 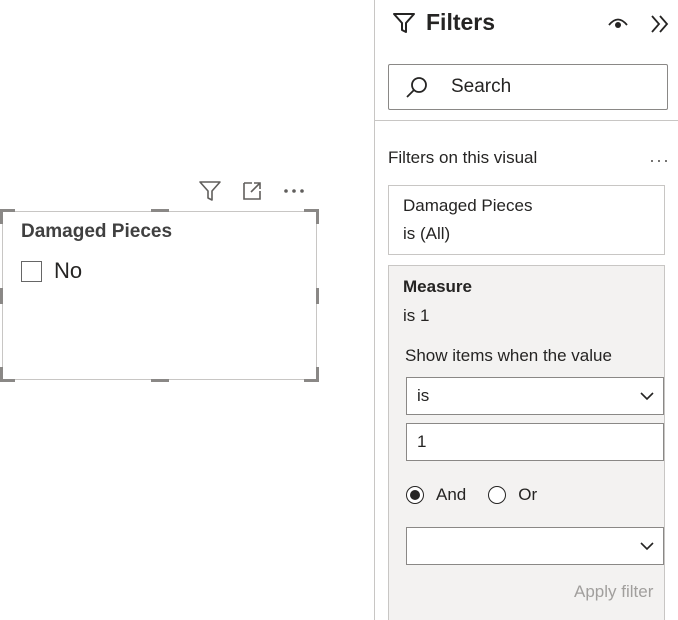 What do you see at coordinates (526, 220) in the screenshot?
I see `filter-card-damaged-pieces: Damaged Pieces is (All)` at bounding box center [526, 220].